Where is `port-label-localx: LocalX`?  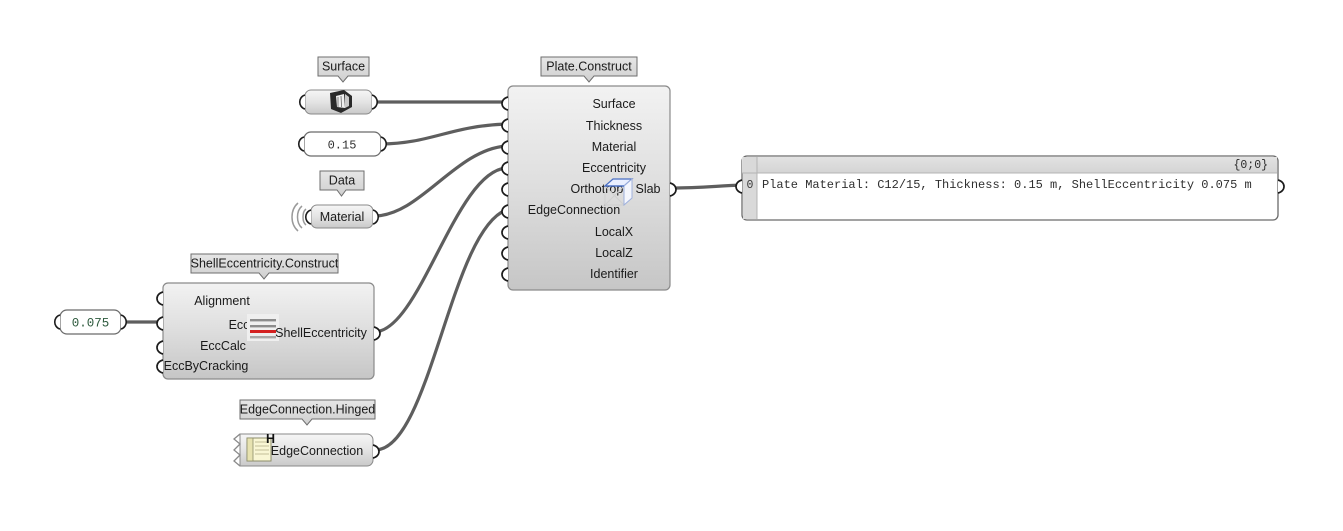
port-label-localx: LocalX is located at coordinates (614, 232).